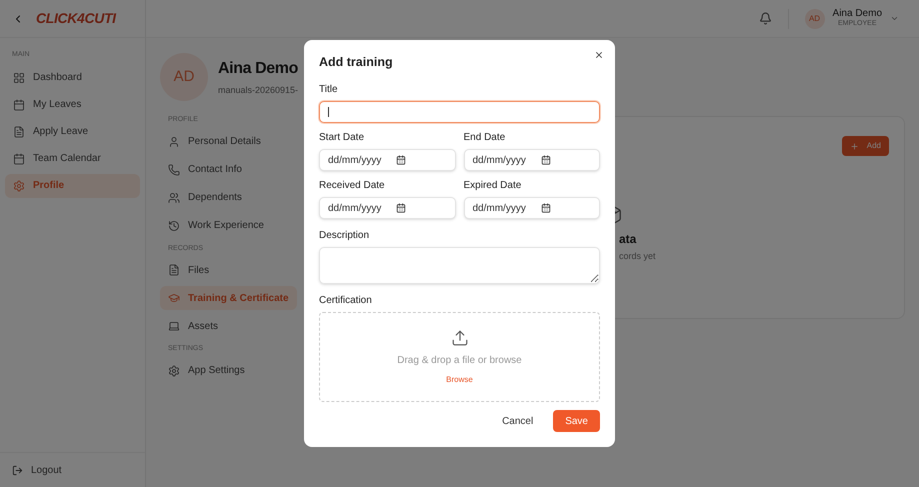  Describe the element at coordinates (174, 142) in the screenshot. I see `person-icon` at that location.